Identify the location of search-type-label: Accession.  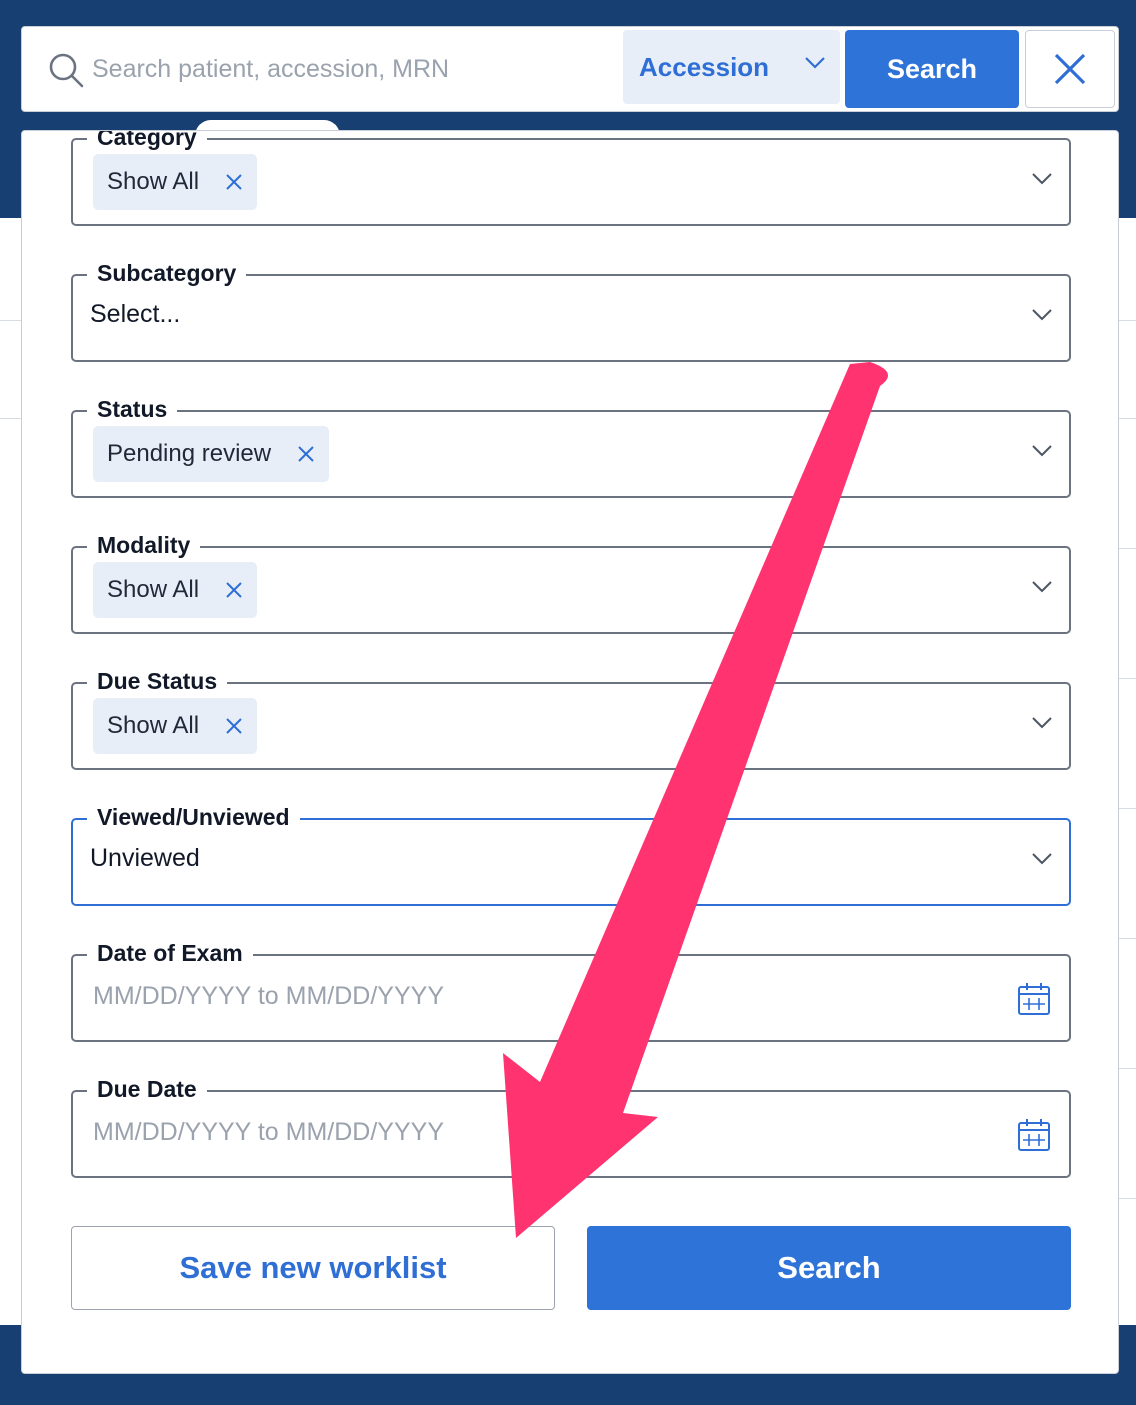
(704, 66).